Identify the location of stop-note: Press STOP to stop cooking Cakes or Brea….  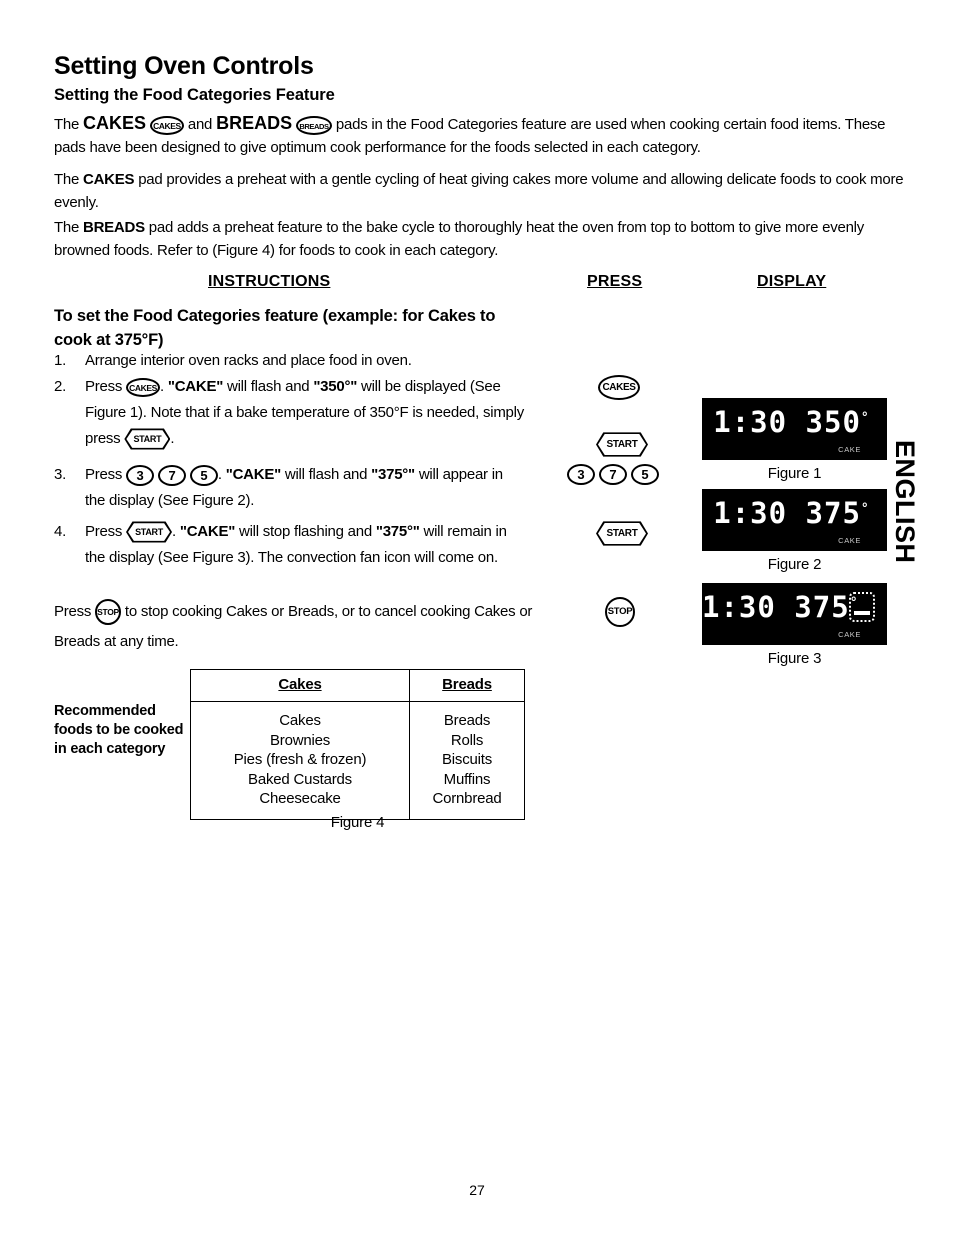
(294, 627).